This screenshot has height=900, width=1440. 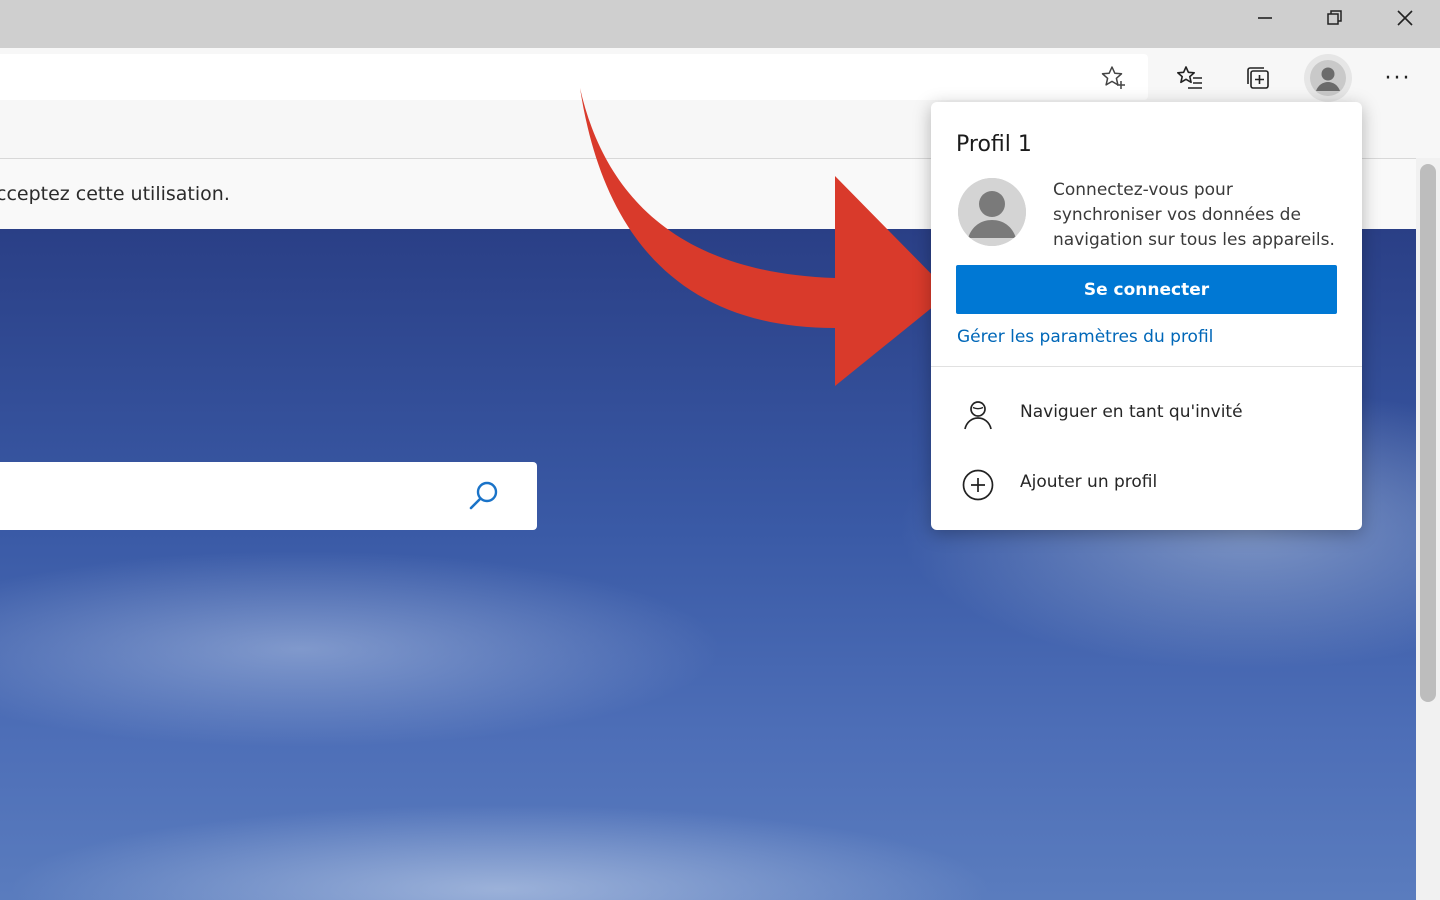 I want to click on profile-button, so click(x=1328, y=78).